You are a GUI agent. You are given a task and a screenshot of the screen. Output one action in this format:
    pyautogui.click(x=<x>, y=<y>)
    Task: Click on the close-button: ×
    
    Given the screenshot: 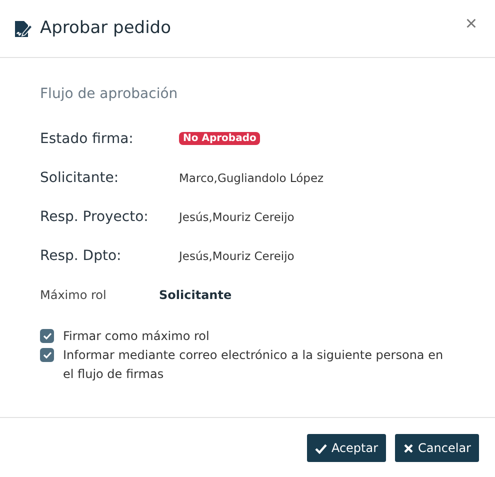 What is the action you would take?
    pyautogui.click(x=471, y=24)
    